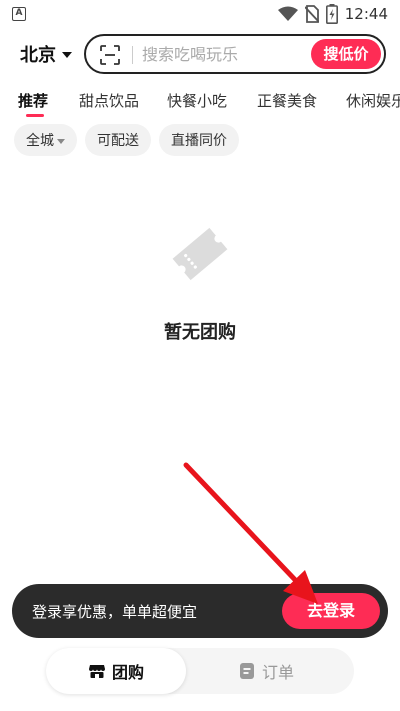 This screenshot has width=400, height=711. I want to click on city-label: 北京, so click(38, 55).